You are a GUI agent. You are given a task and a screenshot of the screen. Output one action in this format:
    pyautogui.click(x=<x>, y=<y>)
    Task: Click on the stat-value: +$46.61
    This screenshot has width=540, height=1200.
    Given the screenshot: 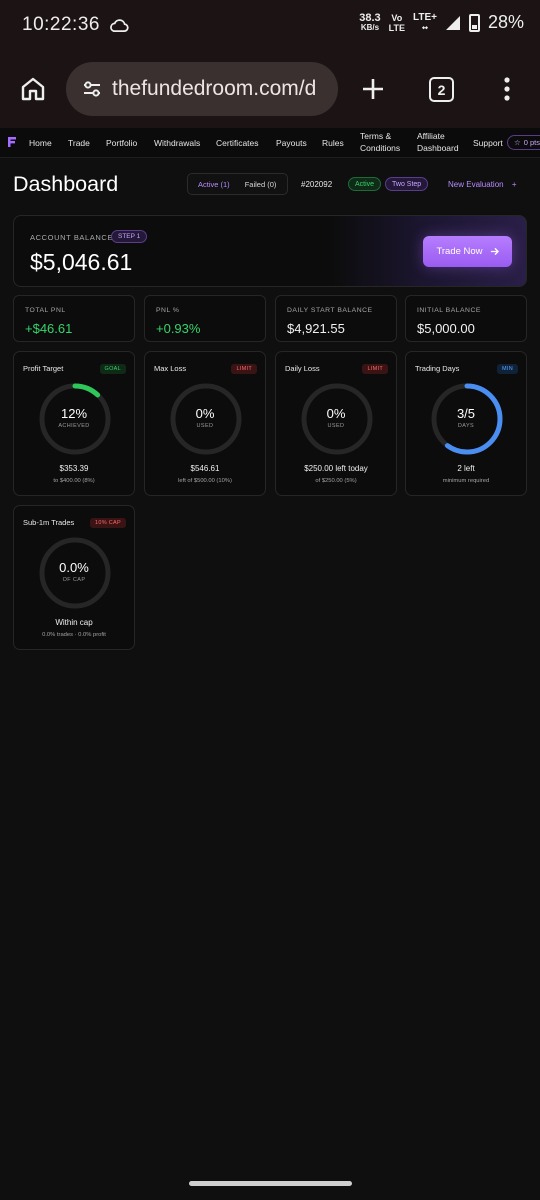 What is the action you would take?
    pyautogui.click(x=49, y=328)
    